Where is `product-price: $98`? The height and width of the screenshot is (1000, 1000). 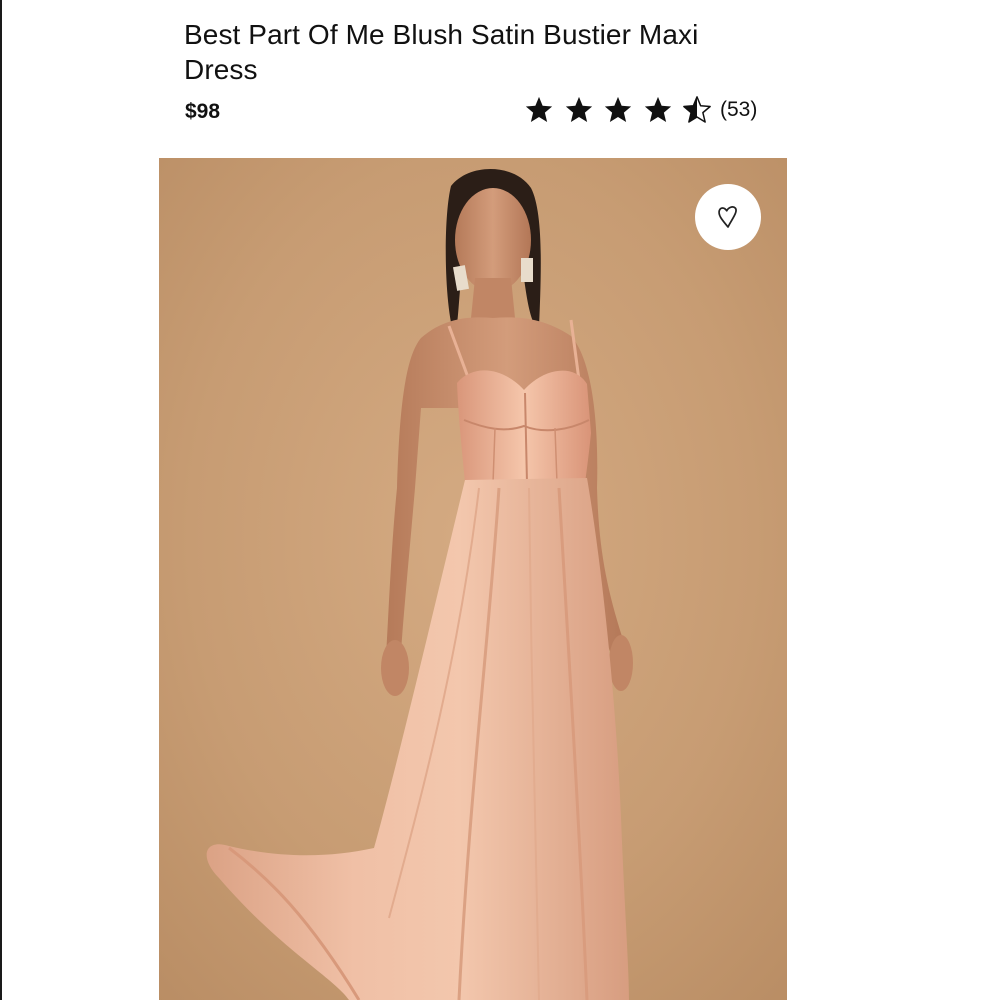
product-price: $98 is located at coordinates (203, 111).